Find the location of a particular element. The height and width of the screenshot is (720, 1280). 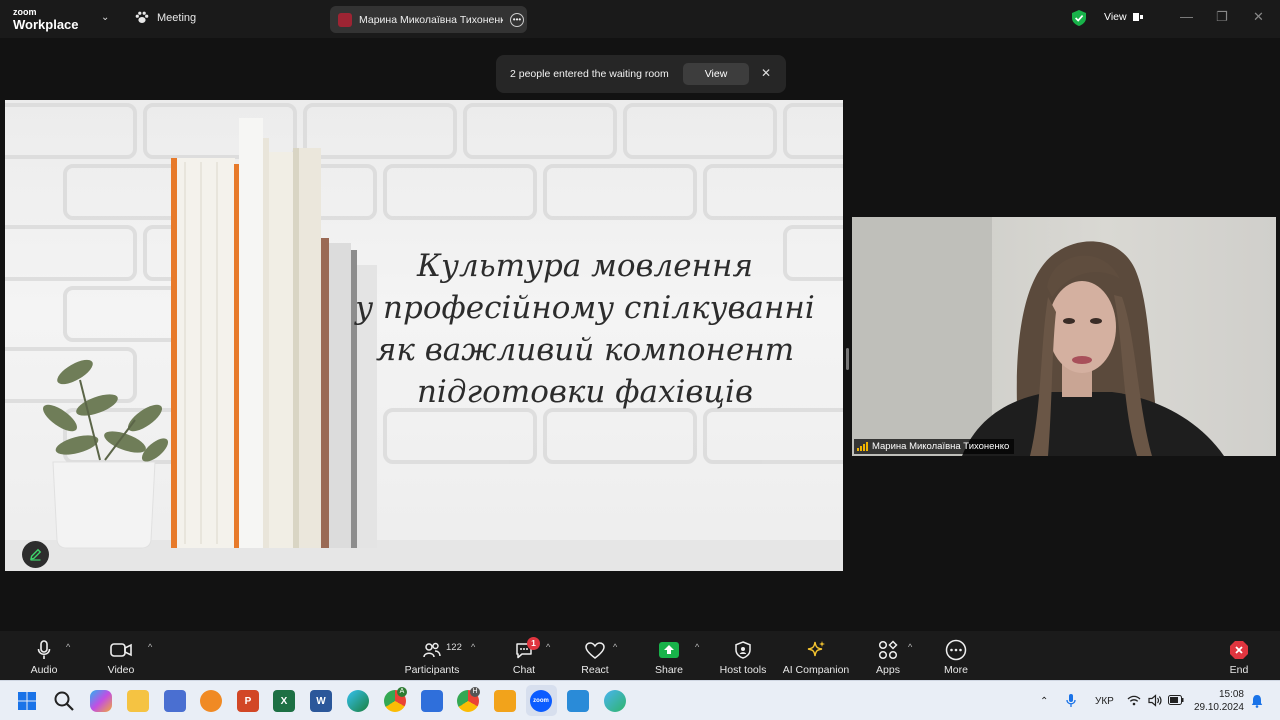

pencil-icon is located at coordinates (36, 554).